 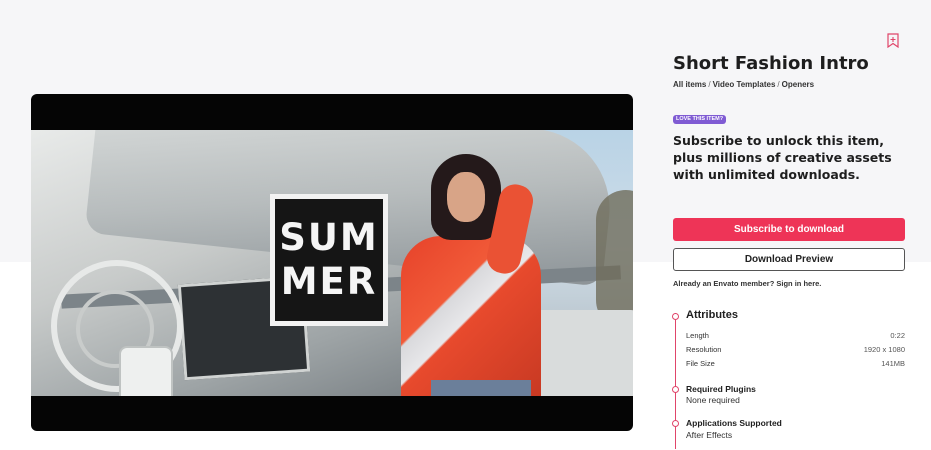 I want to click on attribute-value: 0:22, so click(x=897, y=335).